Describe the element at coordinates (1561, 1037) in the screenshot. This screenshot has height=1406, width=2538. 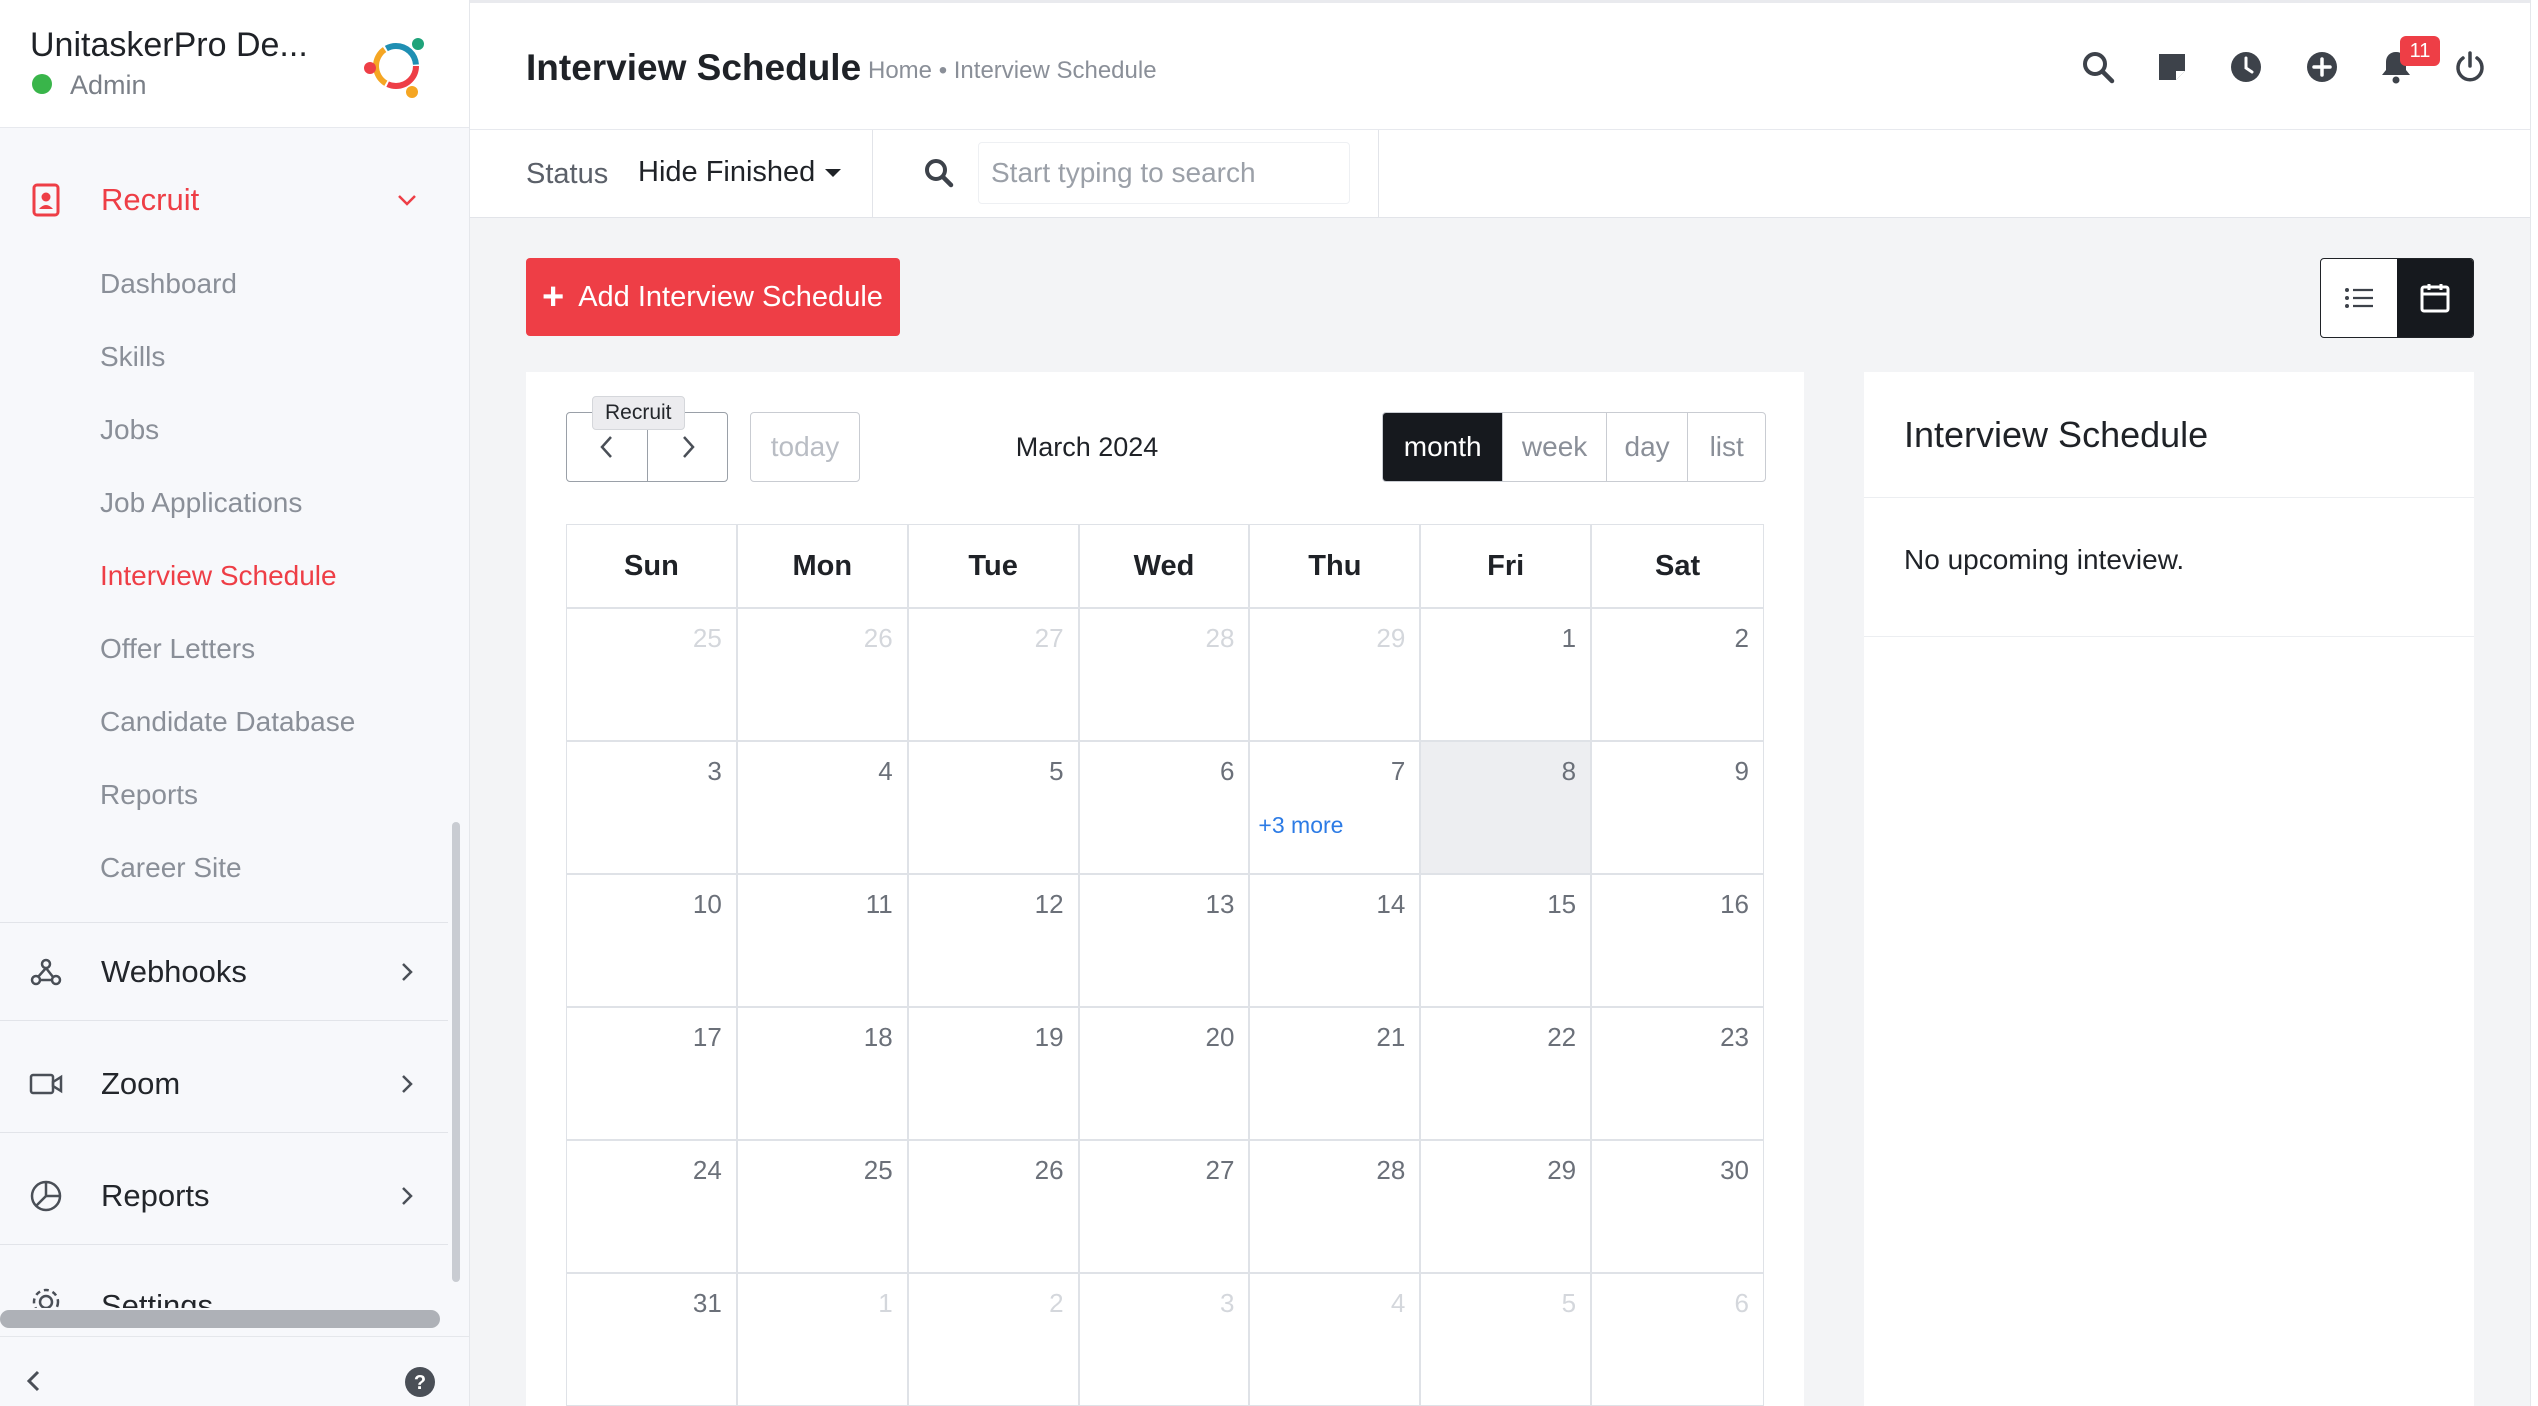
I see `day-number: 22` at that location.